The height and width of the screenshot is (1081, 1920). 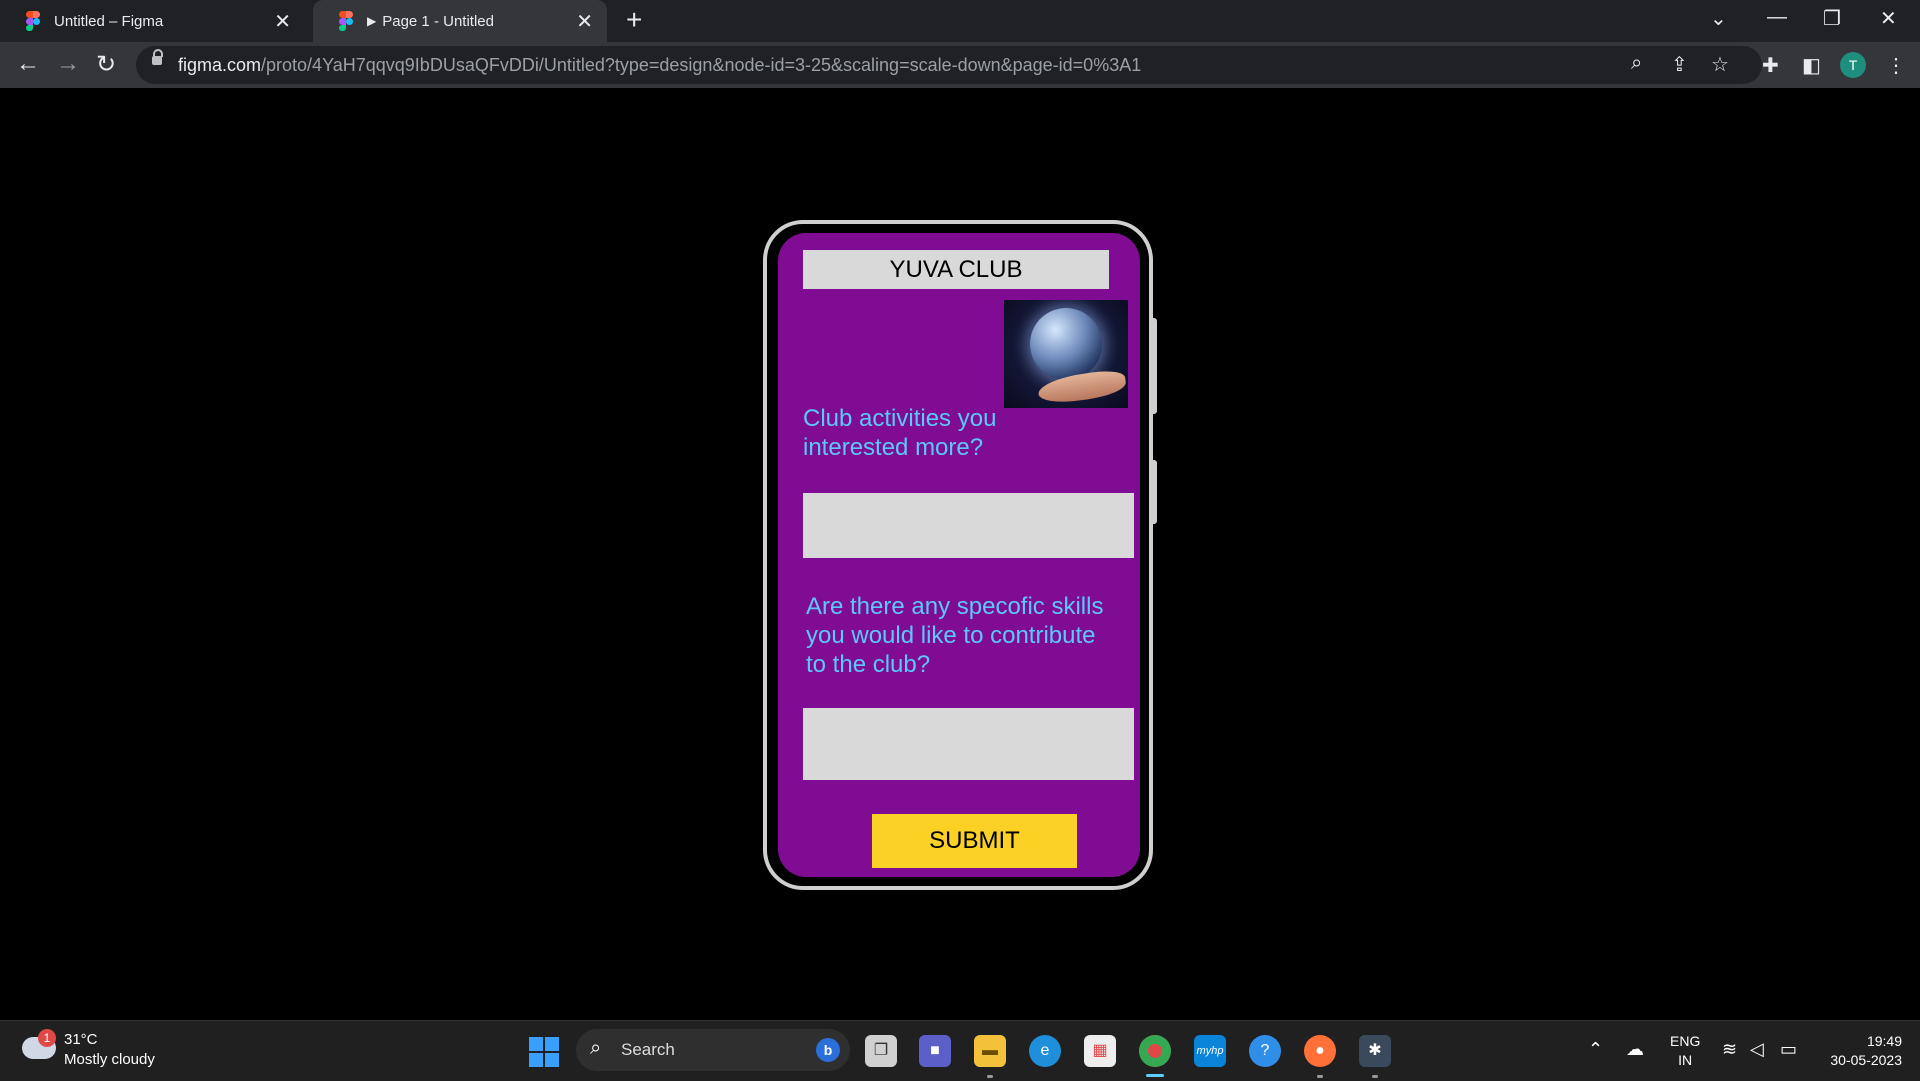 I want to click on tab-untitled-figma: Untitled – Figma ✕, so click(x=152, y=21).